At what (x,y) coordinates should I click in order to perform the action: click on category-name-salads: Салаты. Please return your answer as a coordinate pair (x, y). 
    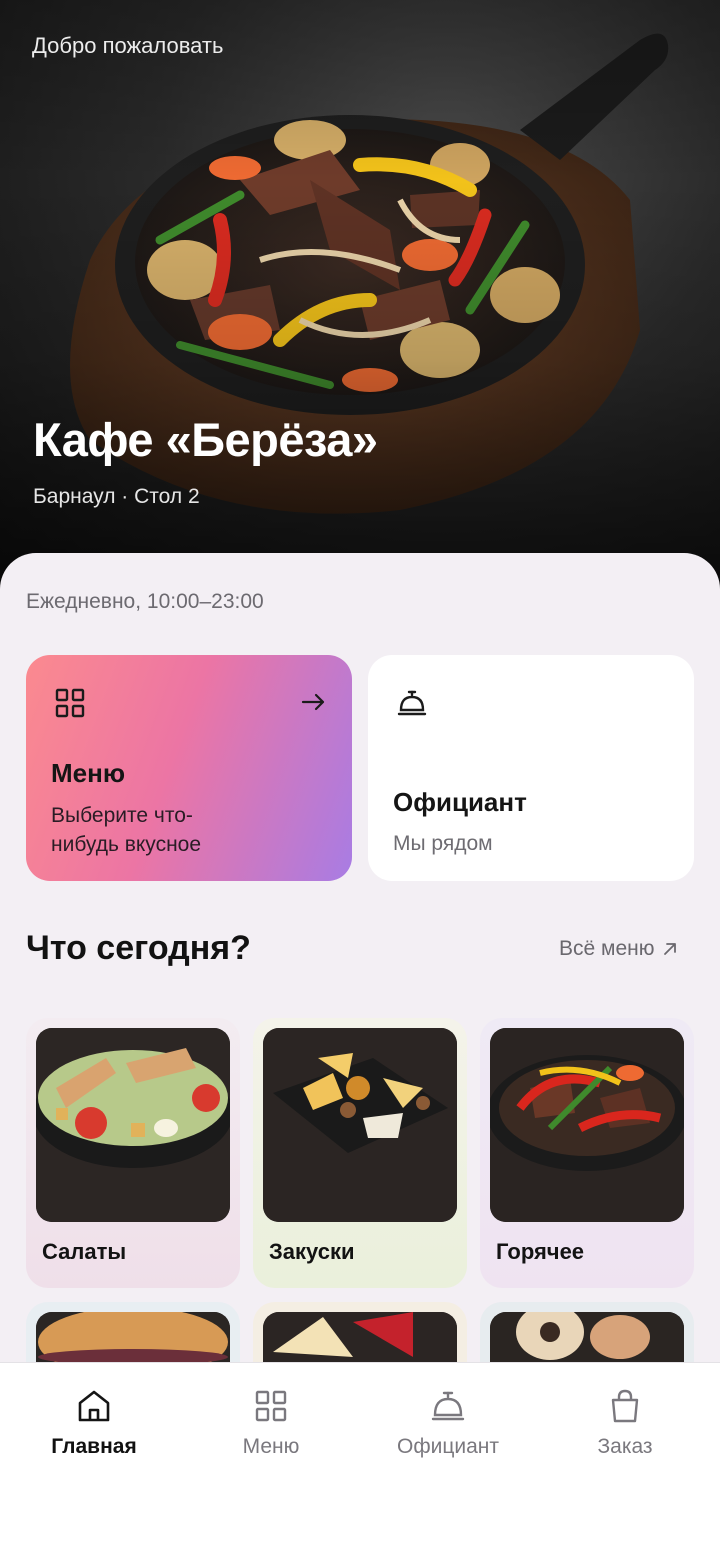
    Looking at the image, I should click on (84, 1251).